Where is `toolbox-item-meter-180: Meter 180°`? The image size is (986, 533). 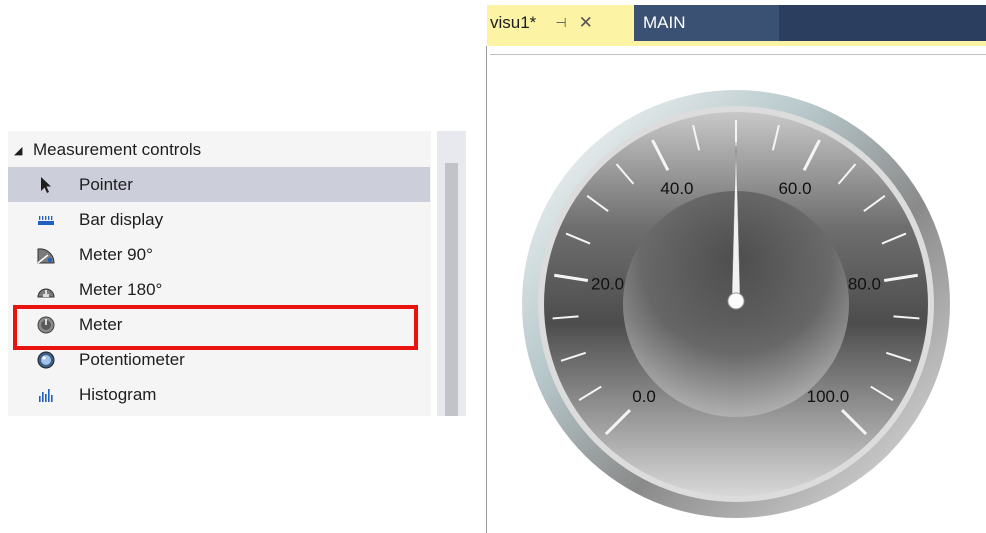
toolbox-item-meter-180: Meter 180° is located at coordinates (219, 289).